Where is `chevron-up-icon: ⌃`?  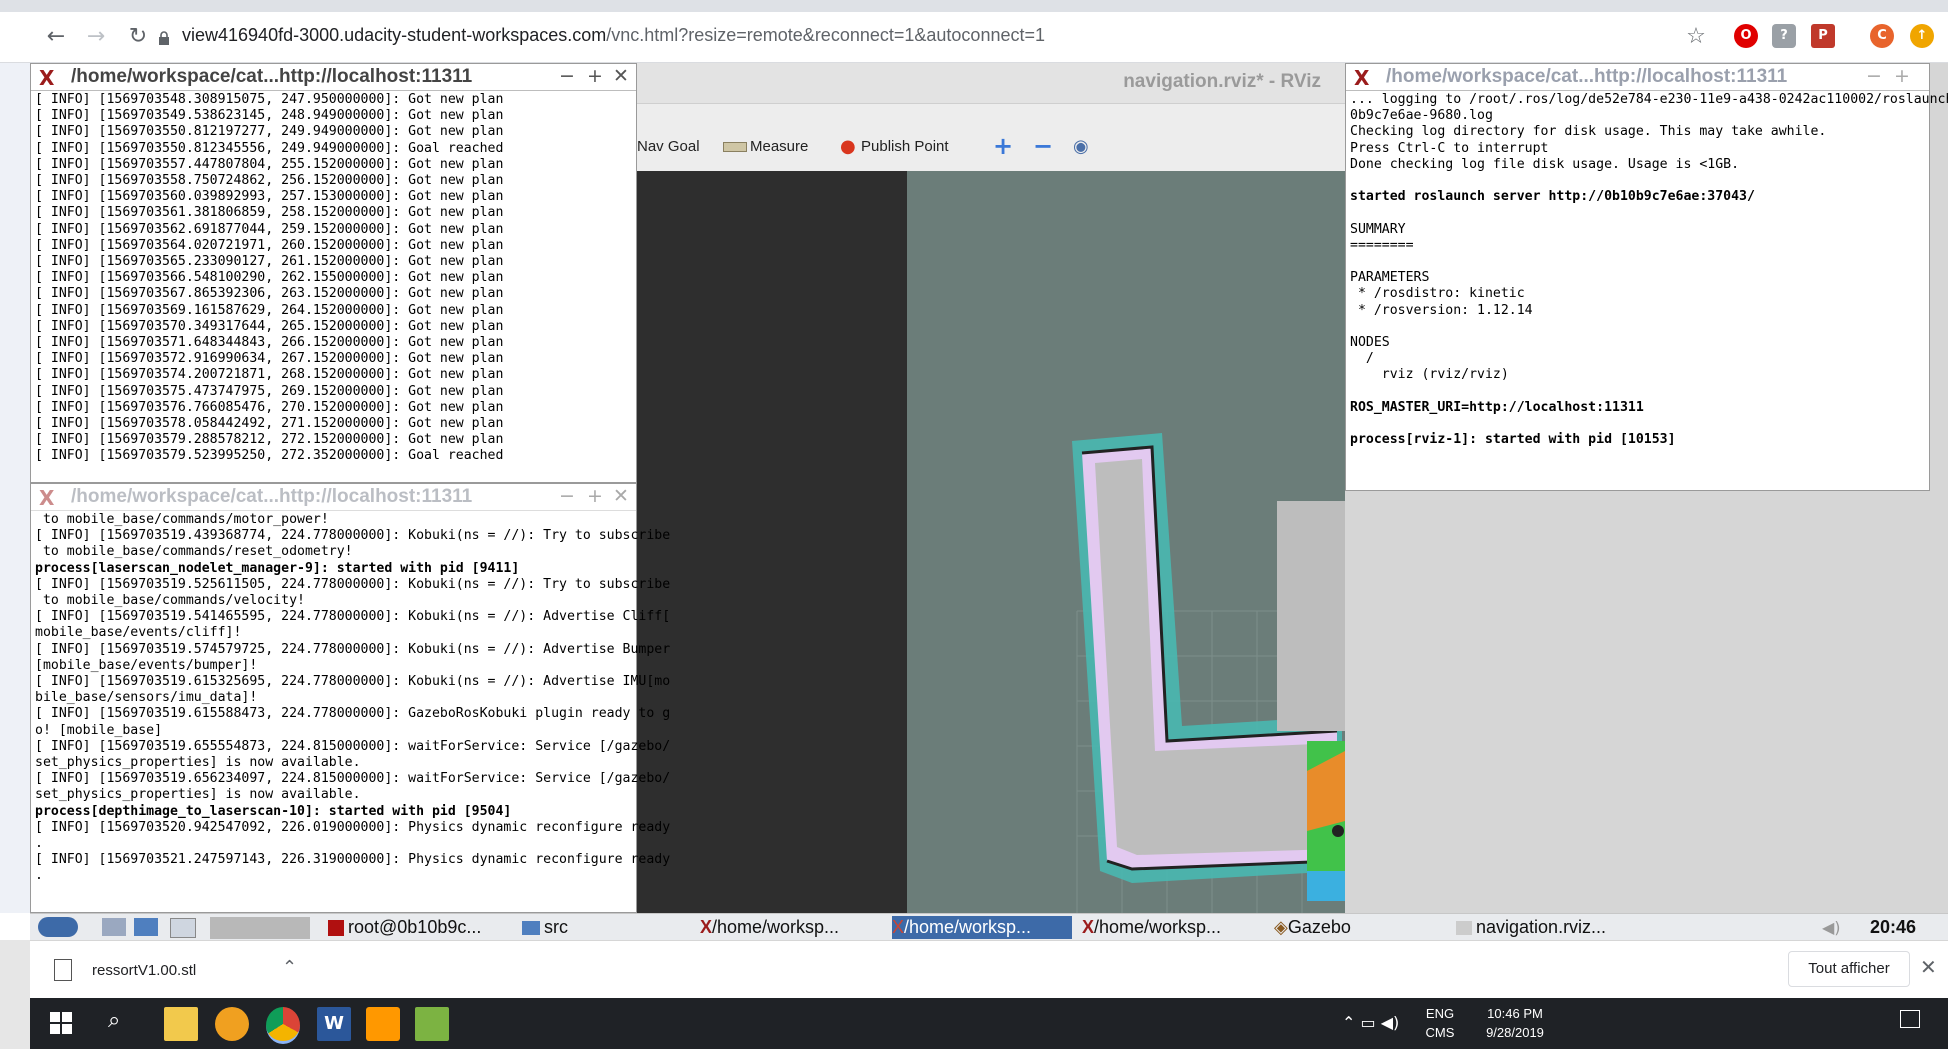 chevron-up-icon: ⌃ is located at coordinates (289, 967).